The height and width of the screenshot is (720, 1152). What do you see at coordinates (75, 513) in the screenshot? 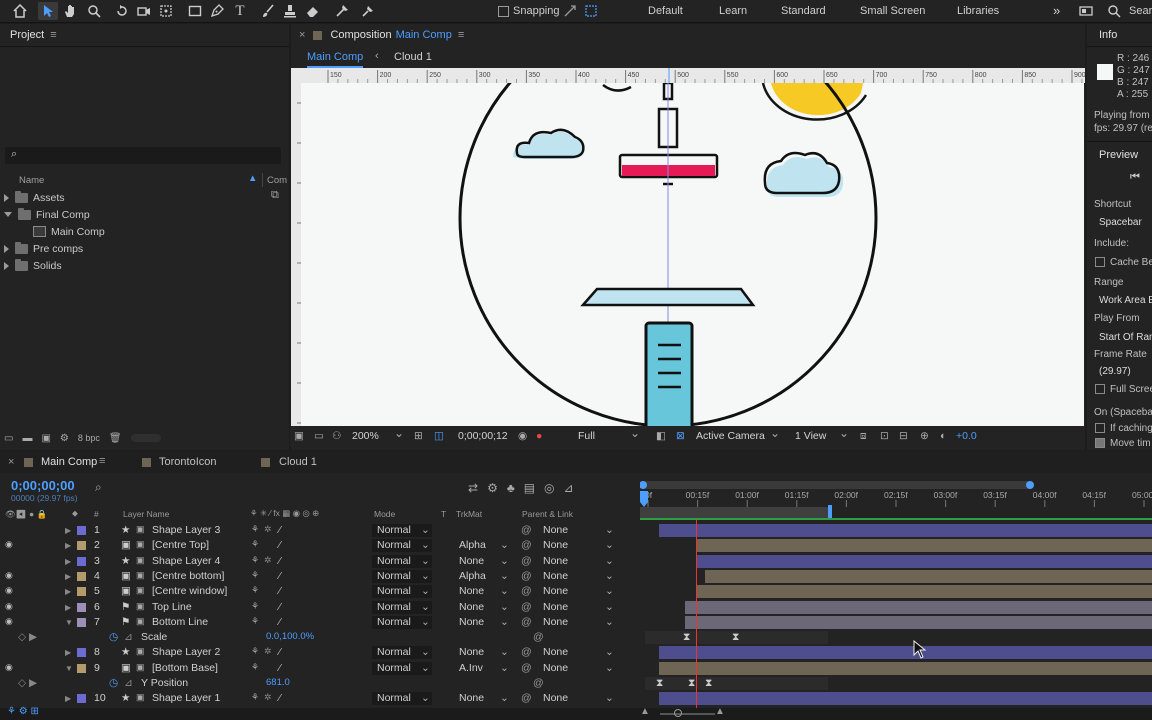
I see `label-column-icon: ⬥` at bounding box center [75, 513].